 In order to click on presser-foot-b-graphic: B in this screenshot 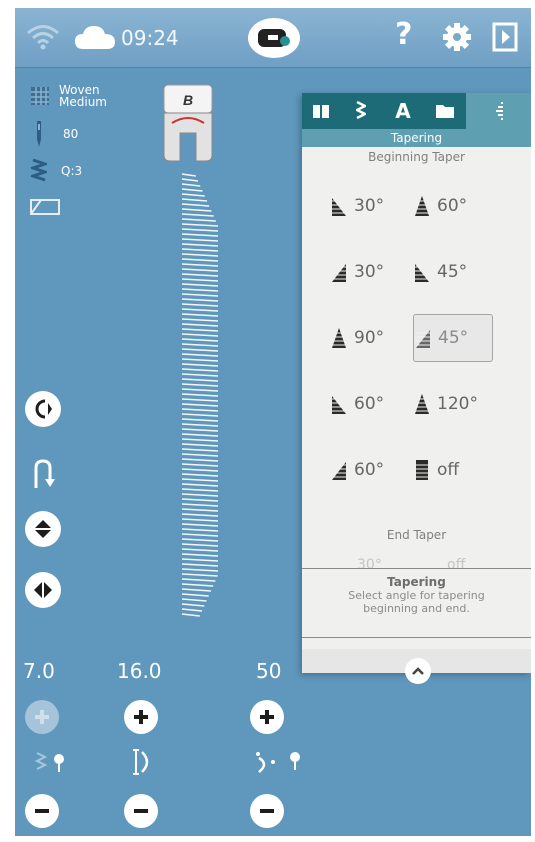, I will do `click(188, 123)`.